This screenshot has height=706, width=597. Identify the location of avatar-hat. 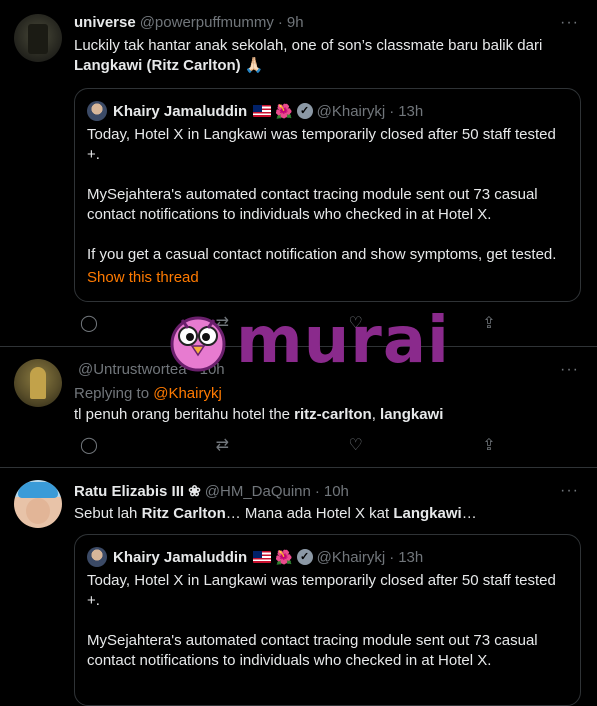
(38, 490).